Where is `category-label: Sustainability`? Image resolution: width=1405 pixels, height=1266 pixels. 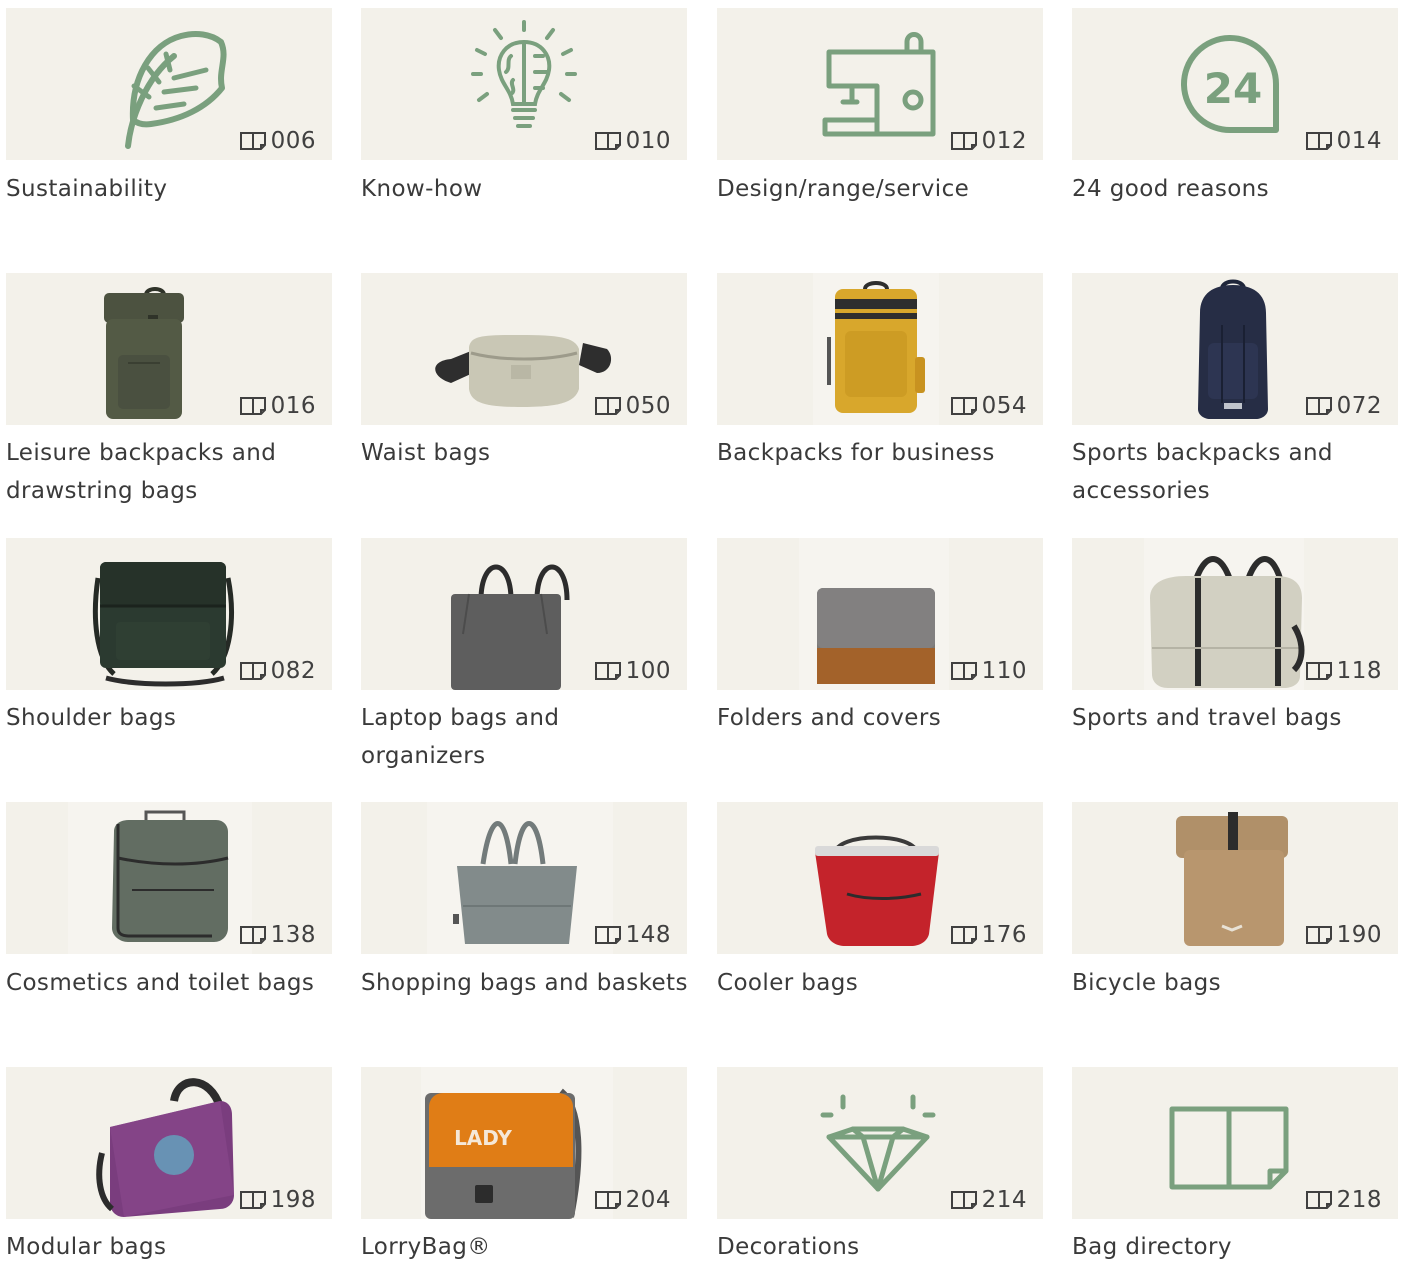
category-label: Sustainability is located at coordinates (171, 189).